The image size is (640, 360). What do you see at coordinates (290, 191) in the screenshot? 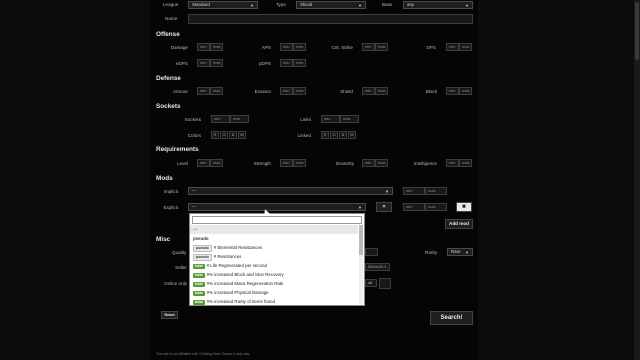
I see `implicit-select: --- ▼` at bounding box center [290, 191].